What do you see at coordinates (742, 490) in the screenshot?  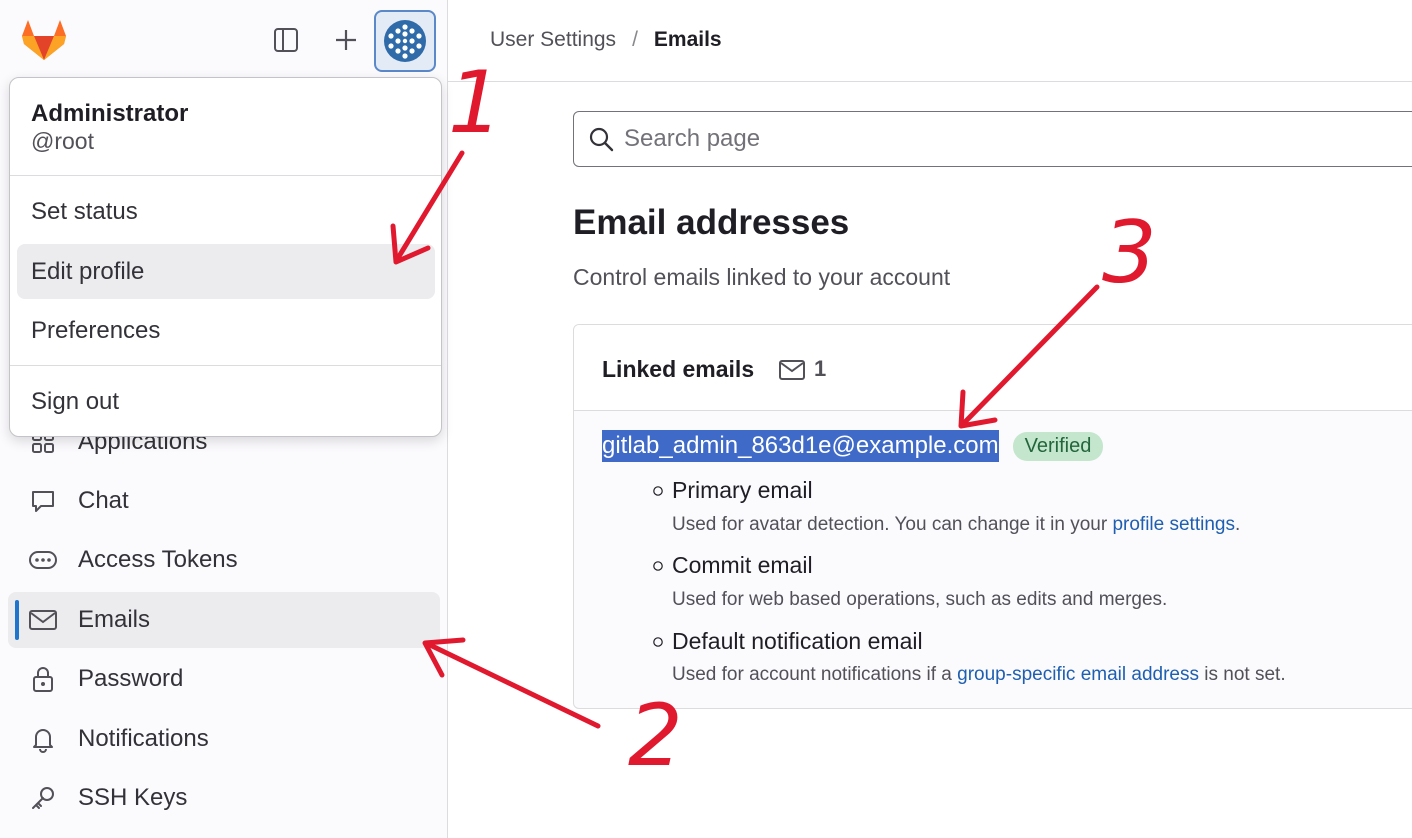 I see `bullet-title: Primary email` at bounding box center [742, 490].